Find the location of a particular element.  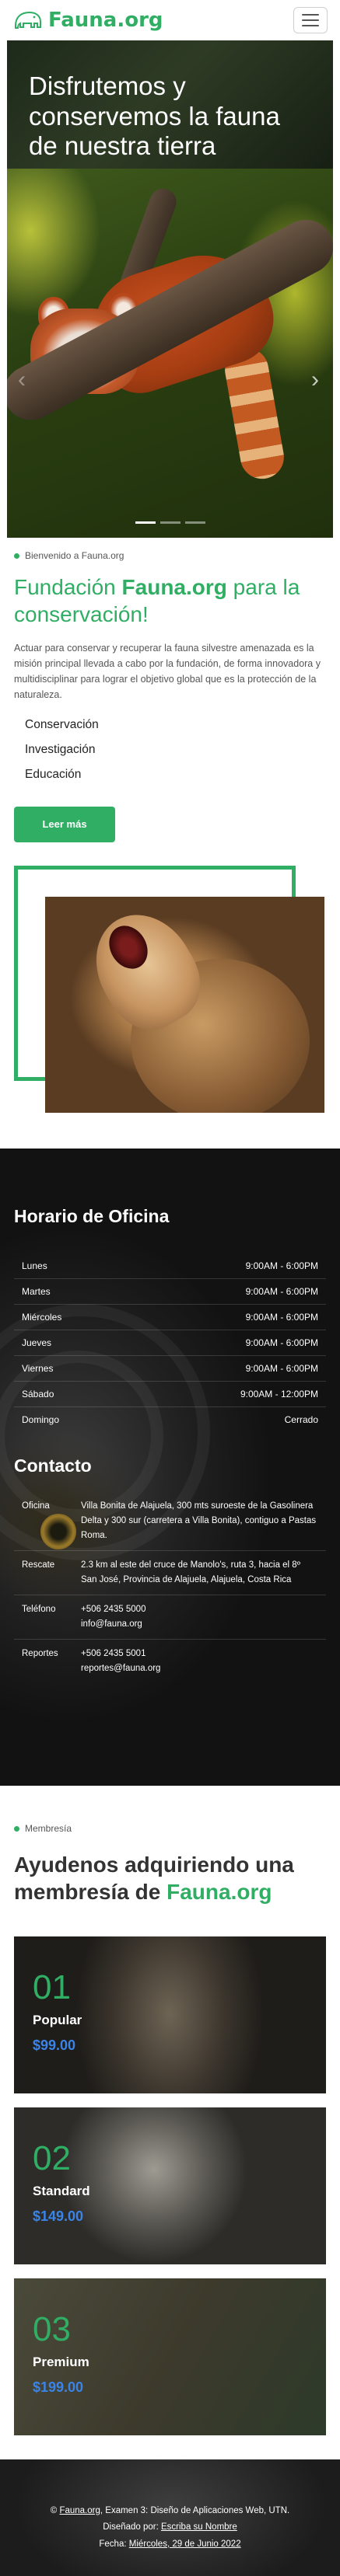

read-more-button: Leer más is located at coordinates (65, 824).